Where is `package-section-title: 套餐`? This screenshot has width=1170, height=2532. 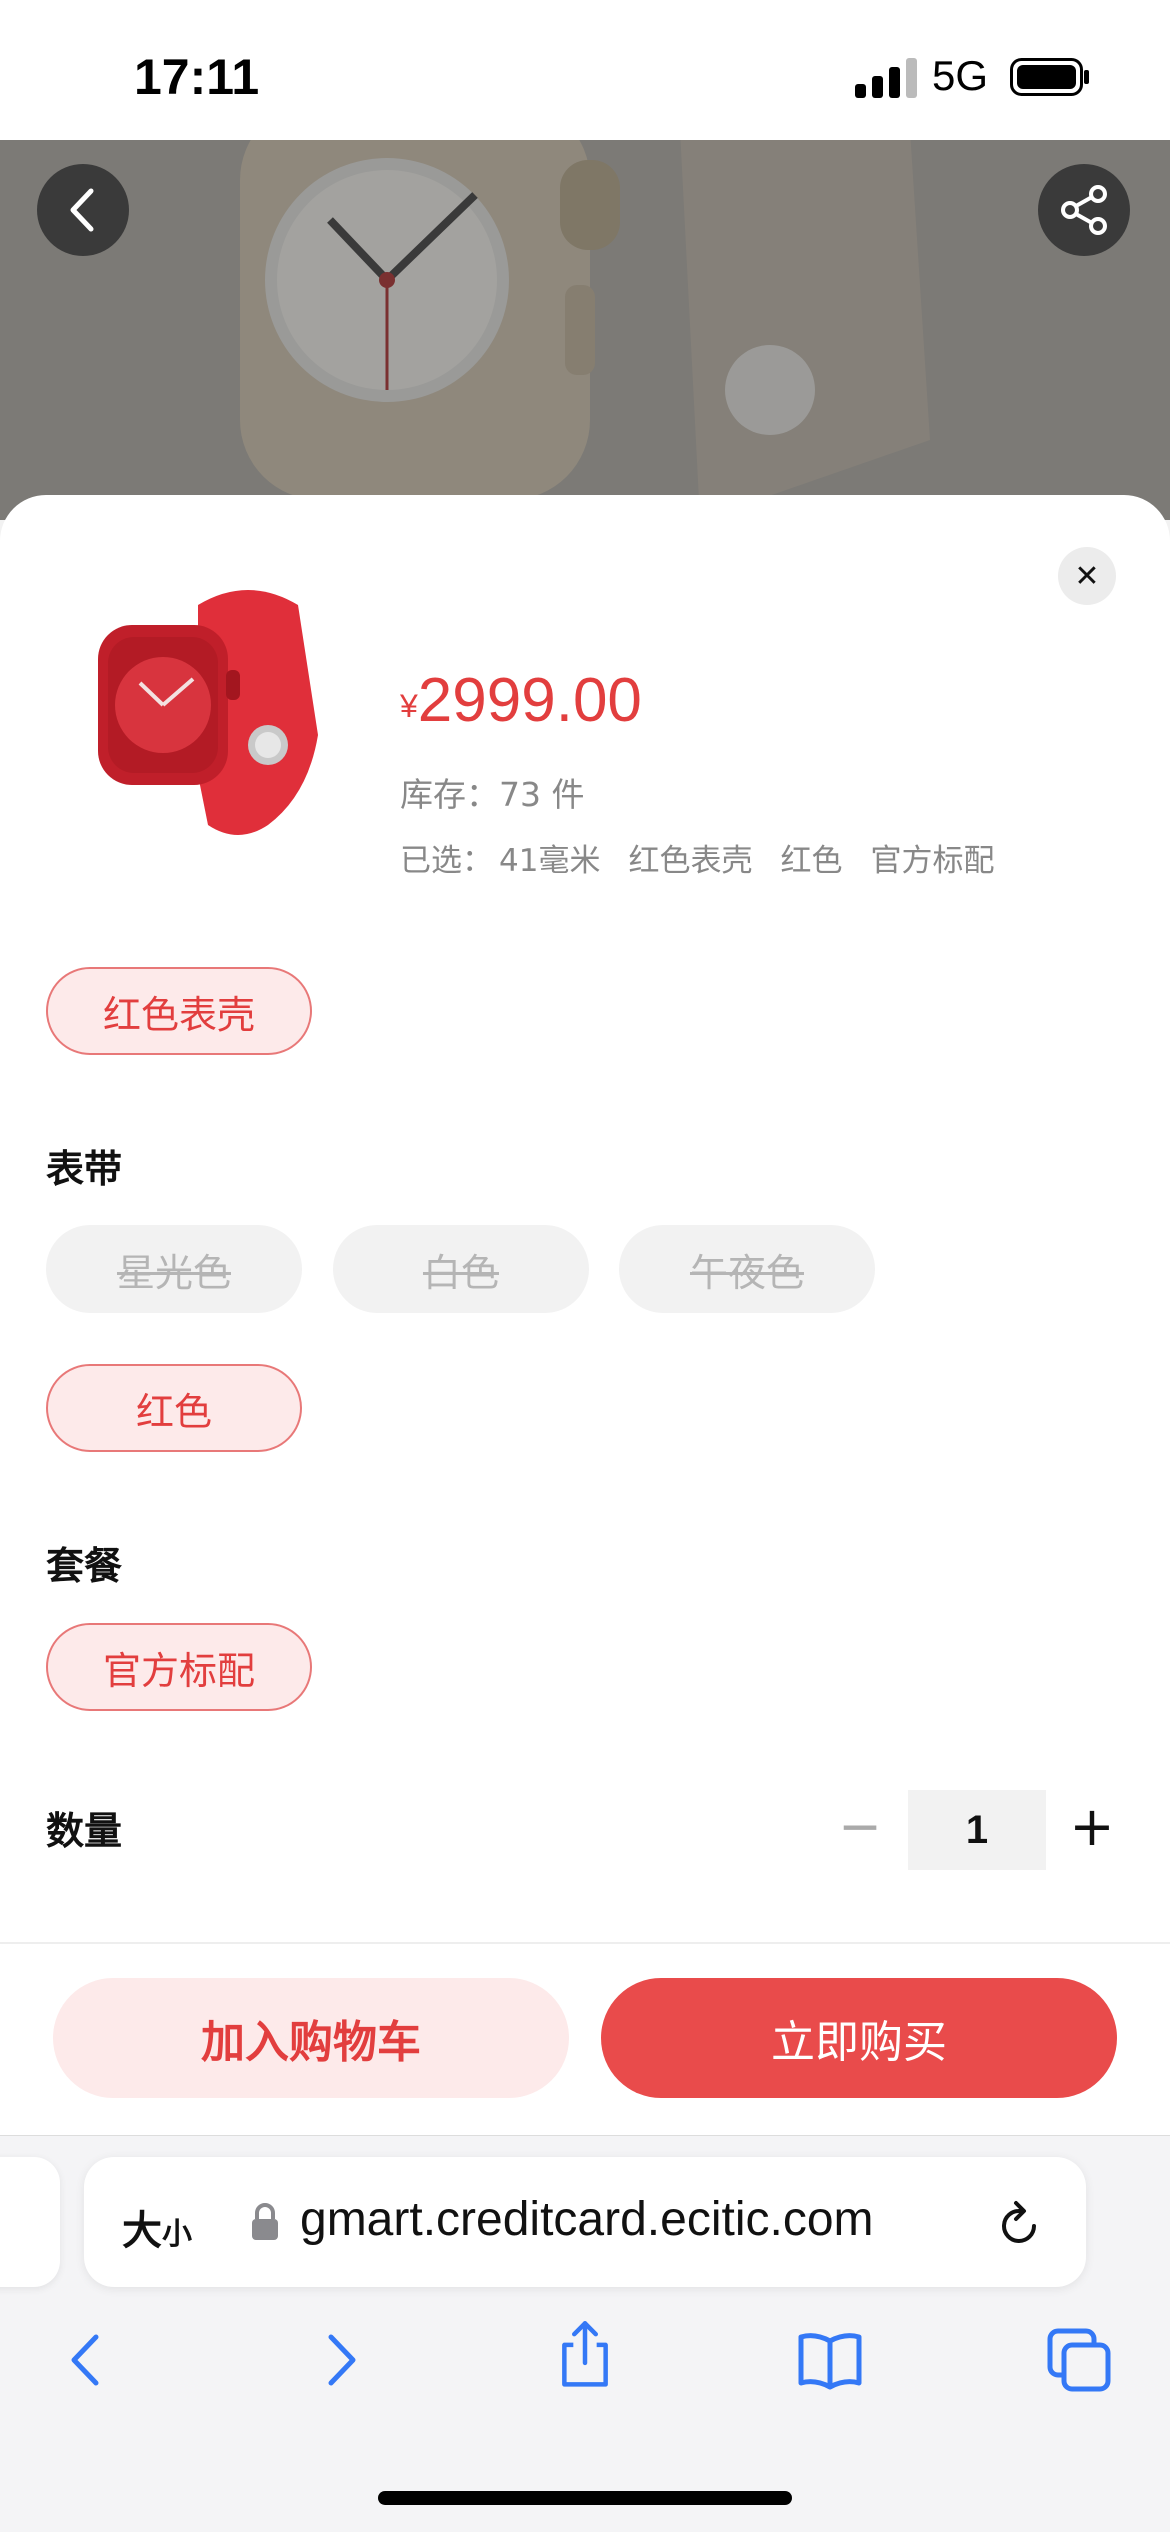
package-section-title: 套餐 is located at coordinates (84, 1566).